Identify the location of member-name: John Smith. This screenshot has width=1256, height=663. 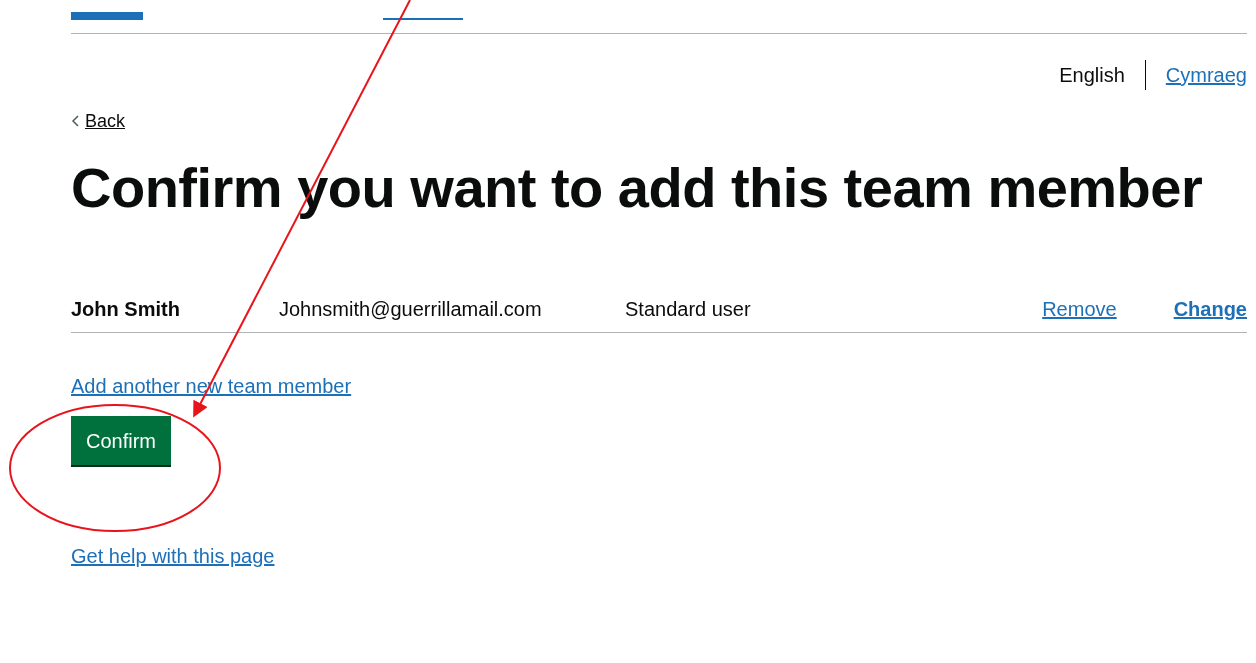
(126, 309).